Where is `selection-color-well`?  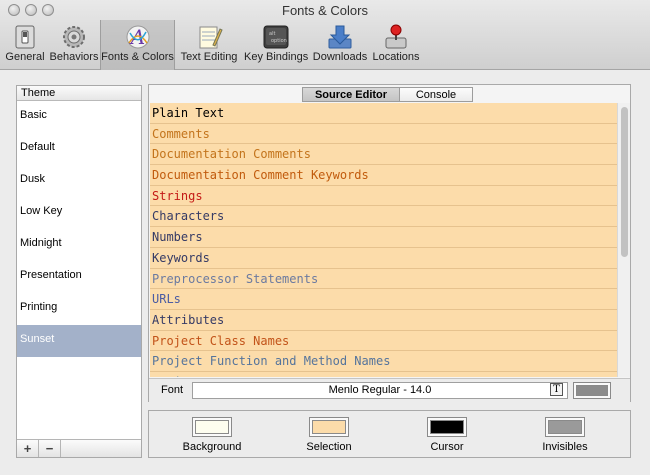
selection-color-well is located at coordinates (329, 427).